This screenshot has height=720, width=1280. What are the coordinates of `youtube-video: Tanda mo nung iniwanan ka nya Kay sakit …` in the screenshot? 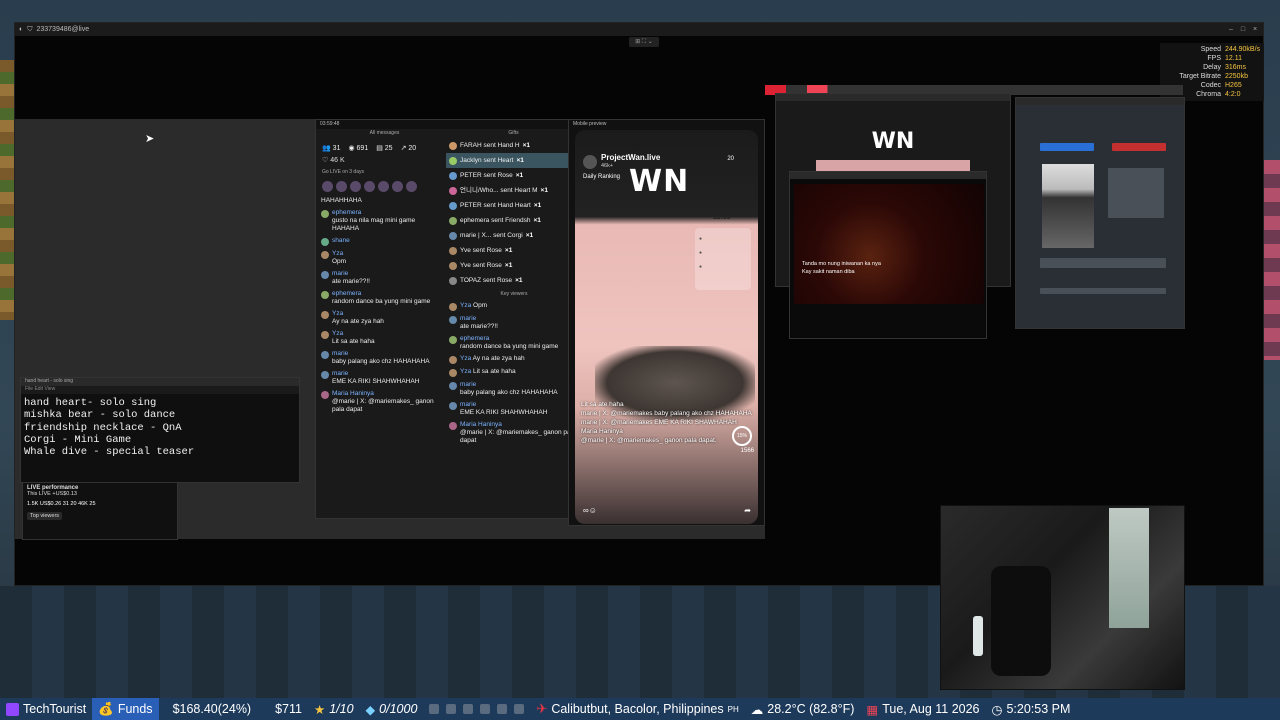 It's located at (889, 244).